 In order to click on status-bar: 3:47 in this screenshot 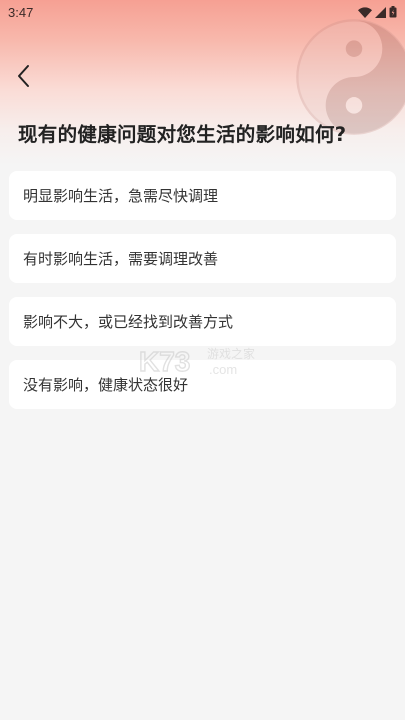, I will do `click(202, 12)`.